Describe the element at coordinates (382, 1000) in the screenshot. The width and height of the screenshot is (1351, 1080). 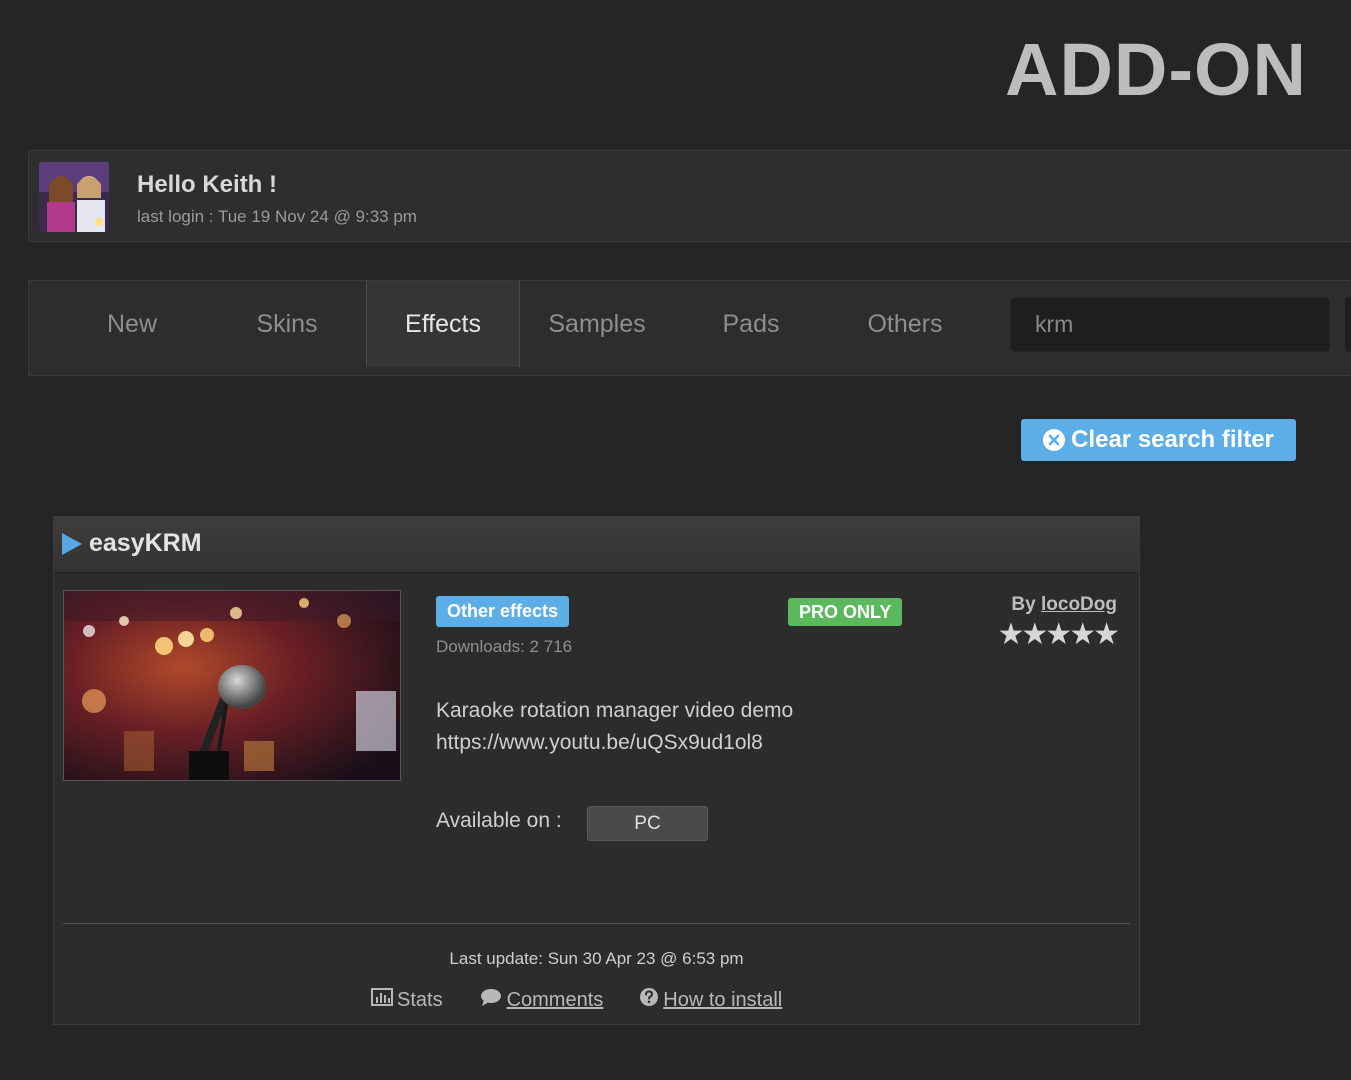
I see `bar-chart-icon` at that location.